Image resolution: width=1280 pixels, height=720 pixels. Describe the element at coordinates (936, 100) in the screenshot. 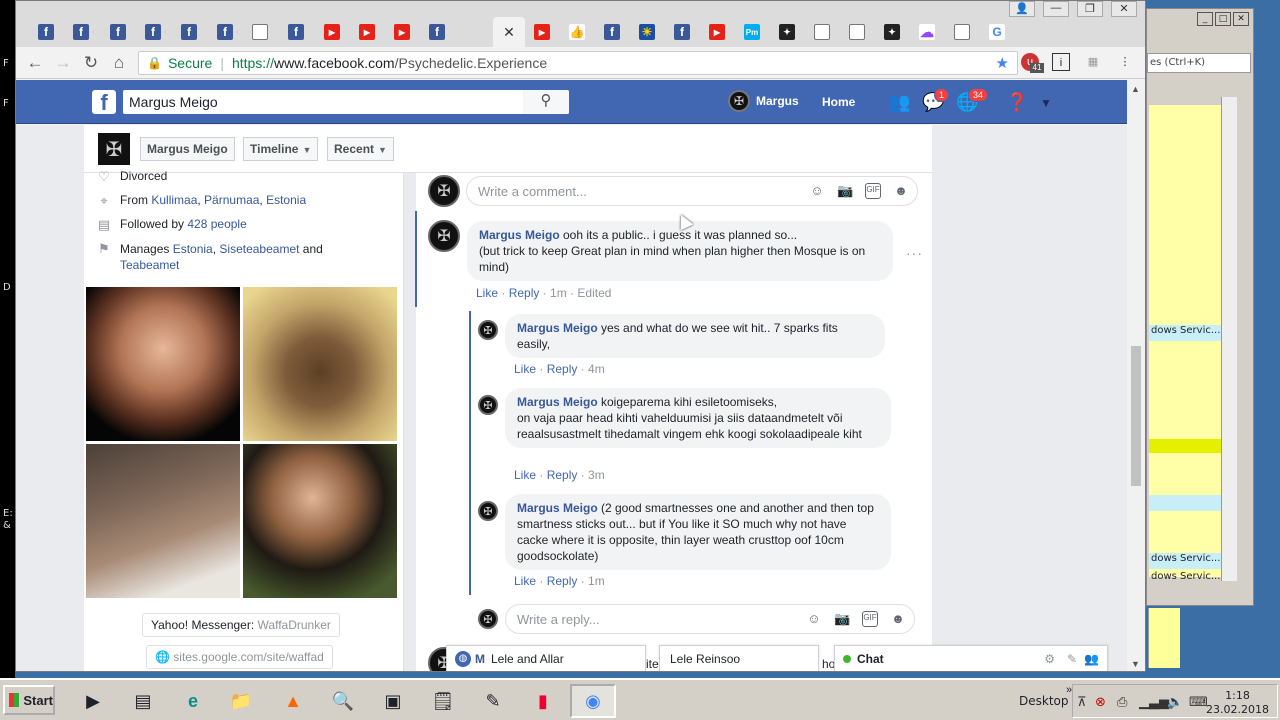

I see `messenger-icon: 💬 1` at that location.